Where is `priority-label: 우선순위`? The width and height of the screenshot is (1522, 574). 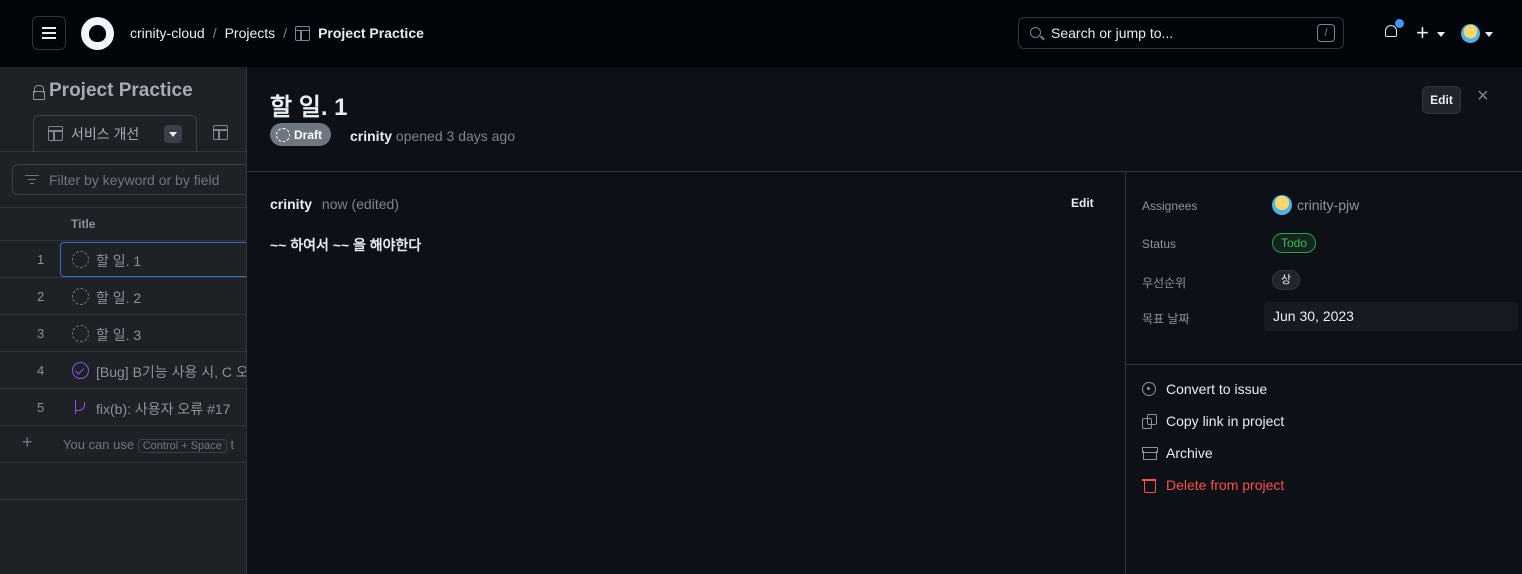
priority-label: 우선순위 is located at coordinates (1164, 283).